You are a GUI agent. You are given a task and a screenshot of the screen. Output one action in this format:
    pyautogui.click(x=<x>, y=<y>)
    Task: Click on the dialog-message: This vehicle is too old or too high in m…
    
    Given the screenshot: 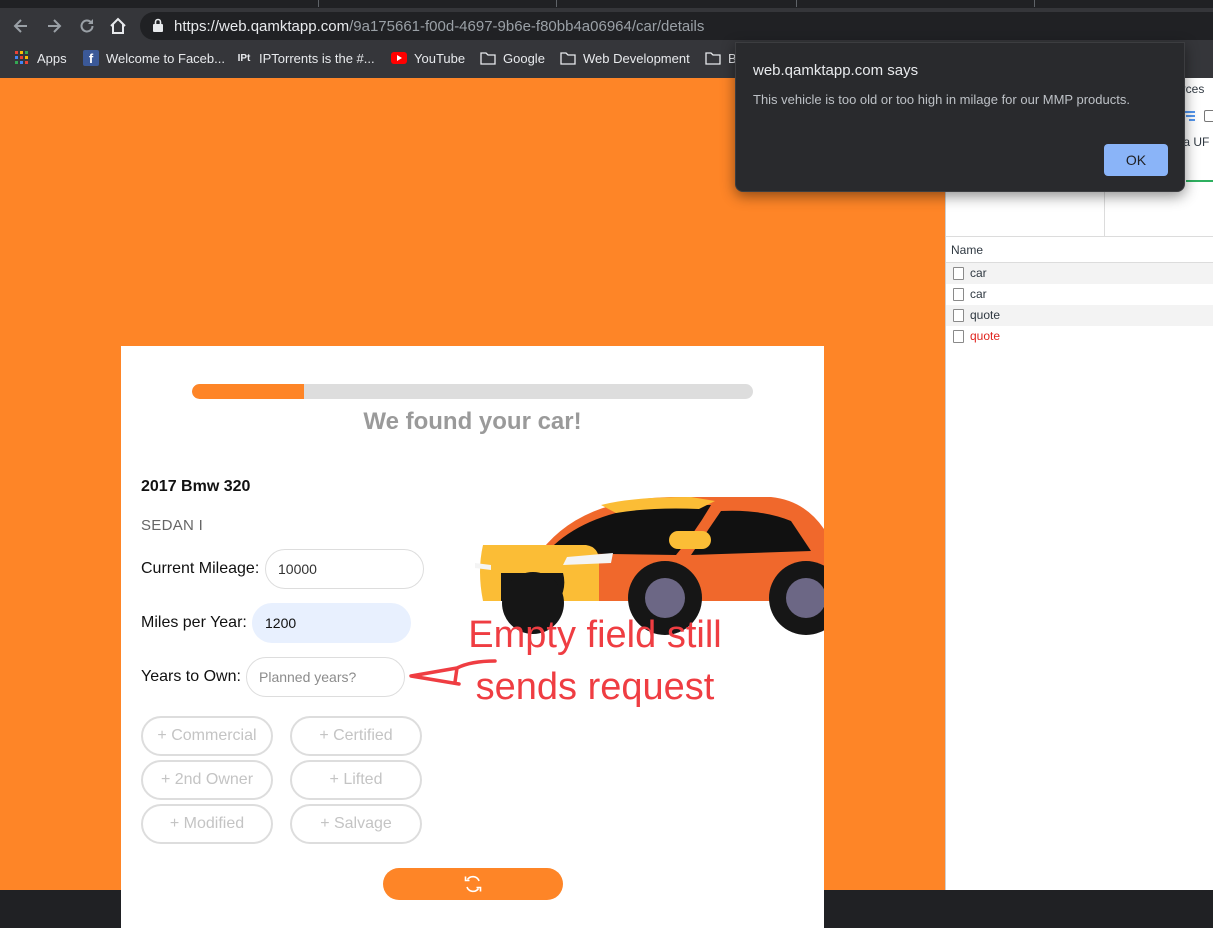 What is the action you would take?
    pyautogui.click(x=941, y=99)
    